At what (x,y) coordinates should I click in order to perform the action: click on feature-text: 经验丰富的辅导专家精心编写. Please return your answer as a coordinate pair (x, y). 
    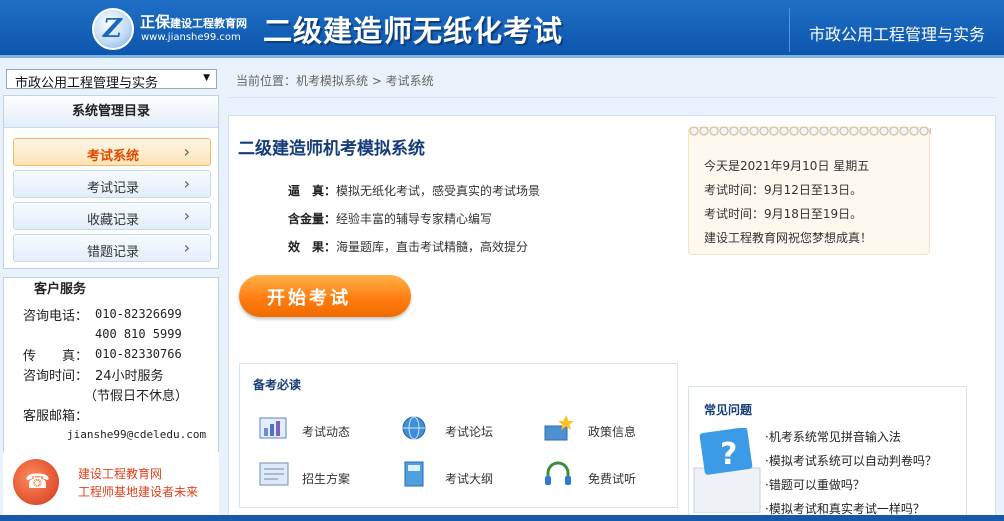
    Looking at the image, I should click on (414, 219).